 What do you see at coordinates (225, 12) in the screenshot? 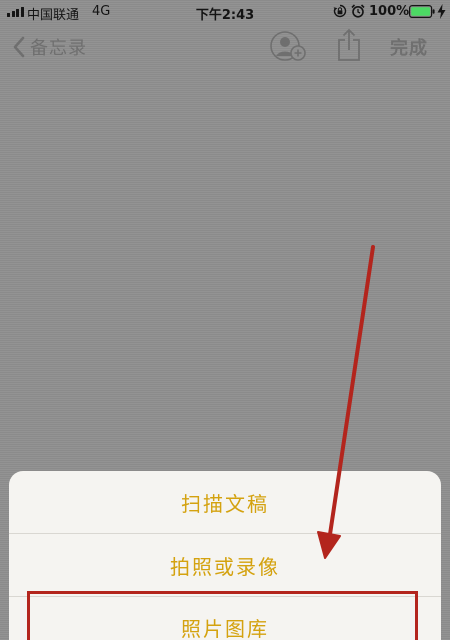
I see `status-bar: 中国联通 4G 下午2:43 100%` at bounding box center [225, 12].